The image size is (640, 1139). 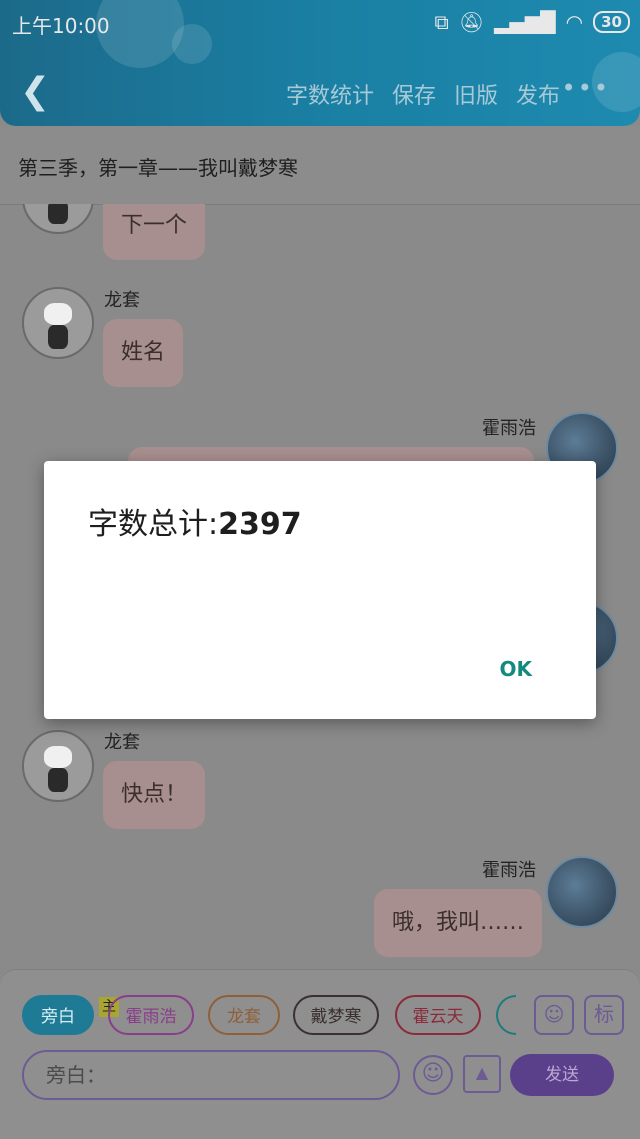 What do you see at coordinates (506, 1015) in the screenshot?
I see `role-chip-more` at bounding box center [506, 1015].